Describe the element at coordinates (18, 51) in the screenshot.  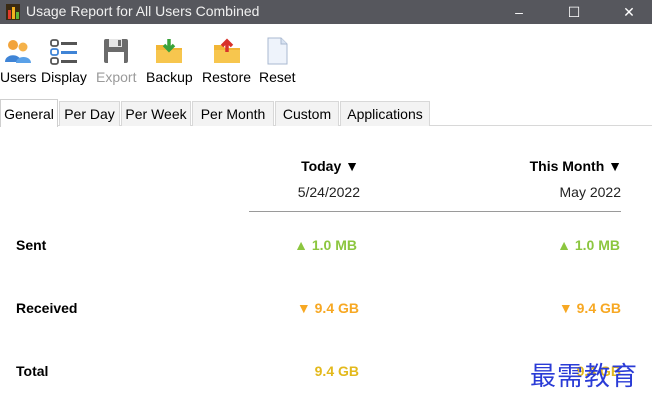
I see `users-icon` at that location.